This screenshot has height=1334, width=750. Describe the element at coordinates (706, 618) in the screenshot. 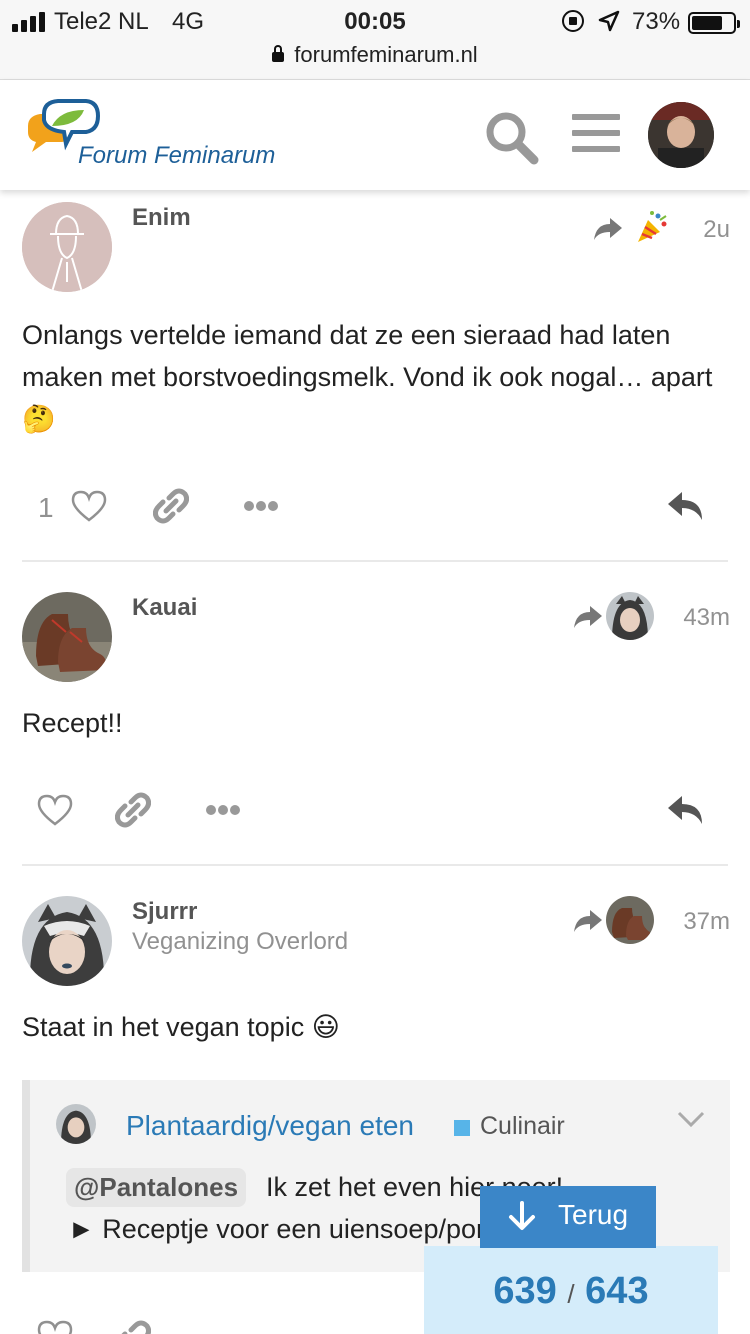

I see `post-time: 43m` at that location.